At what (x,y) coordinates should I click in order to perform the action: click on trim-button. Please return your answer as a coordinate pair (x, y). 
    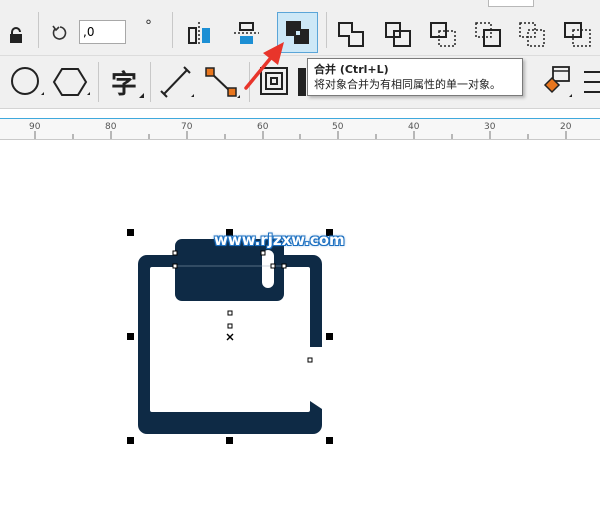
    Looking at the image, I should click on (398, 34).